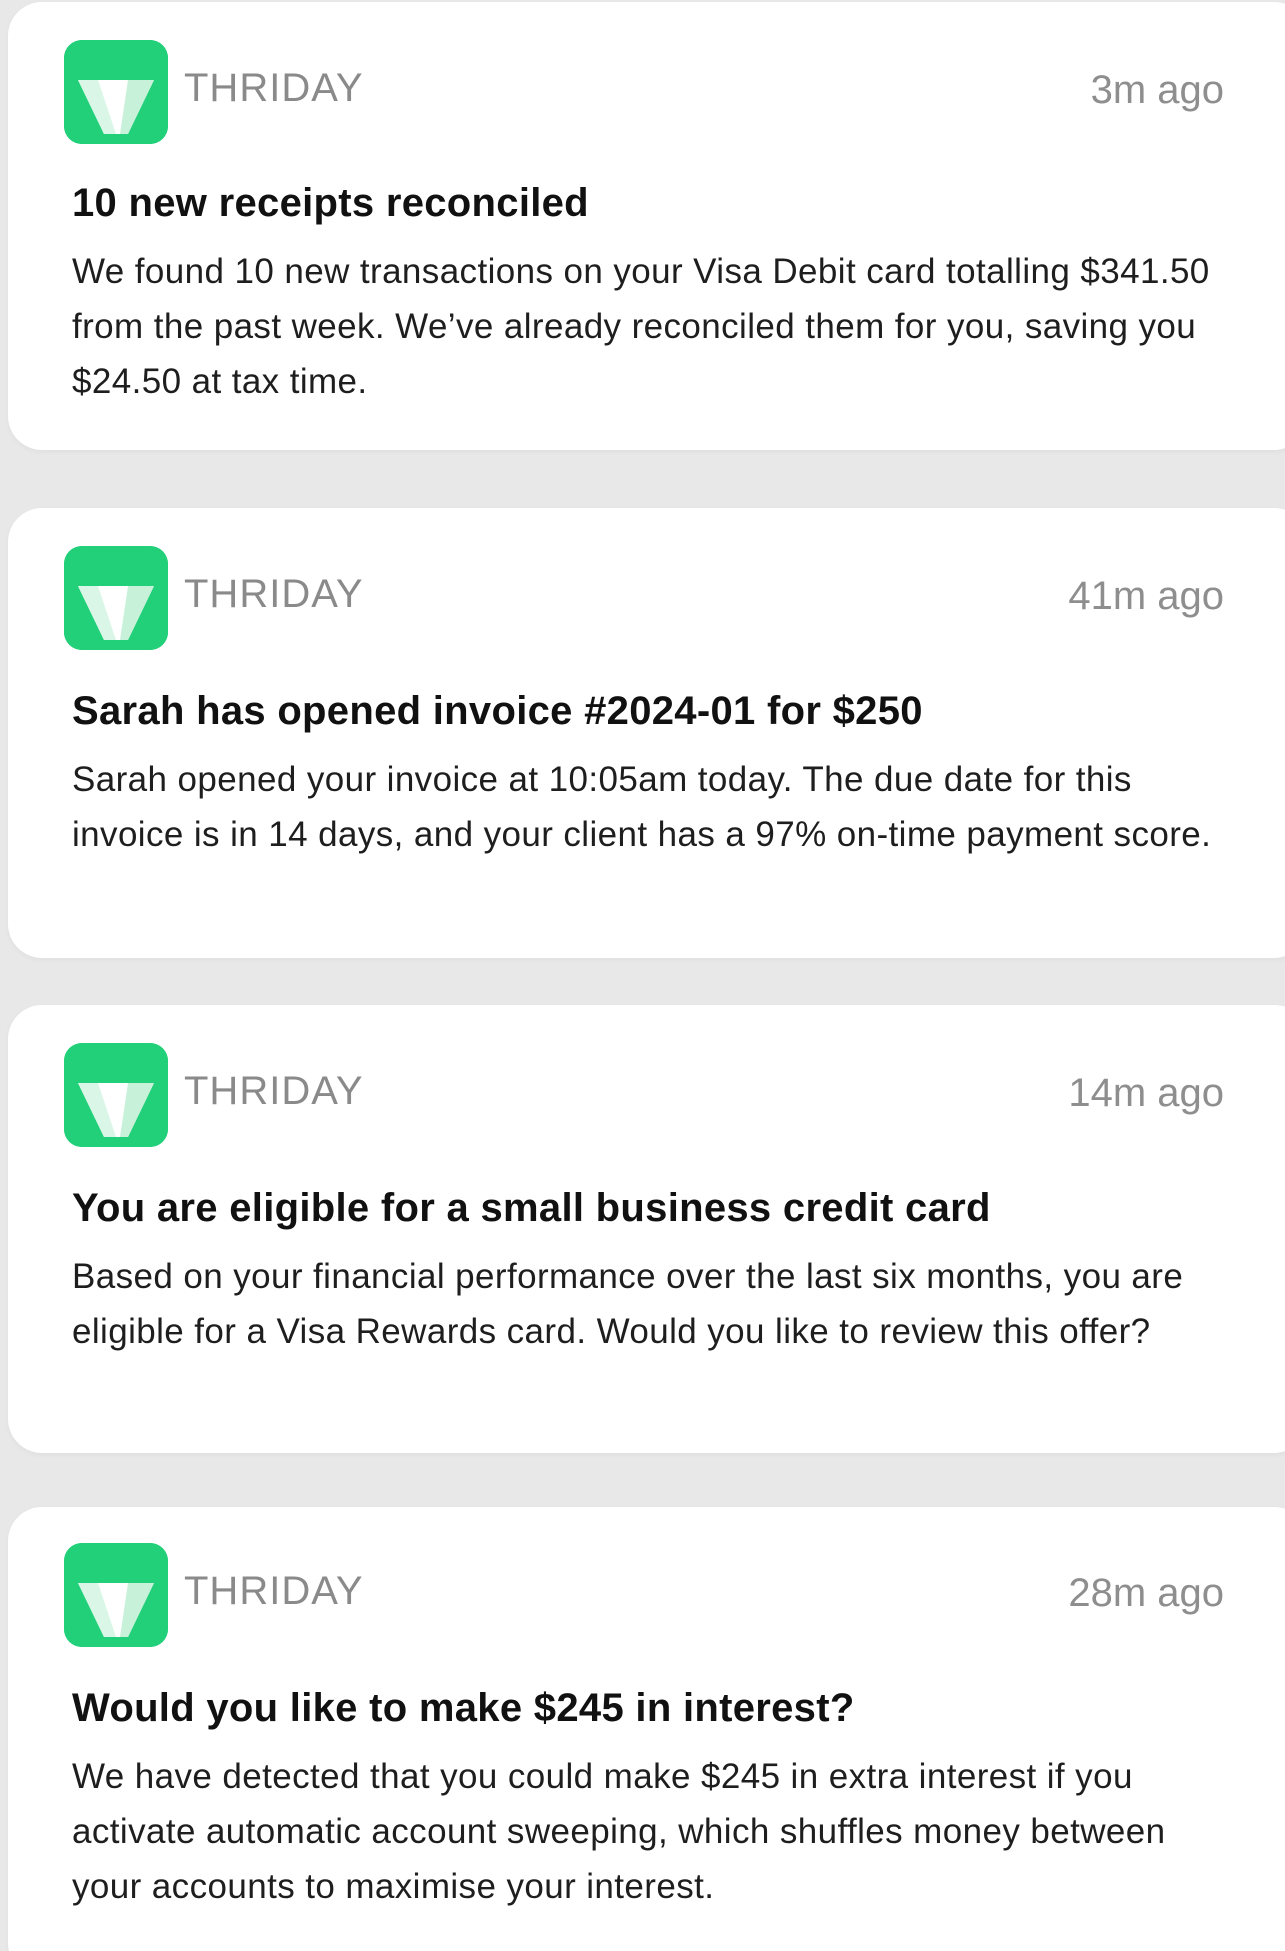  What do you see at coordinates (644, 93) in the screenshot?
I see `notification-header: THRIDAY 3m ago` at bounding box center [644, 93].